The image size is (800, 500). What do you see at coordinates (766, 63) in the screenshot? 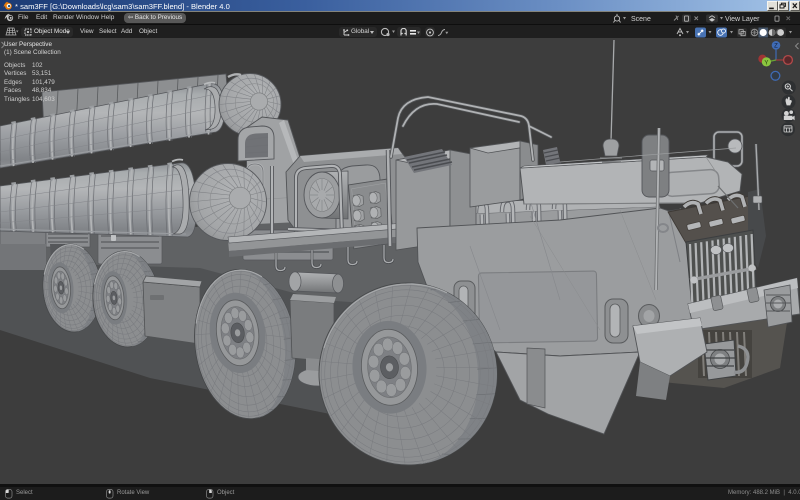
I see `svg-text: Y` at bounding box center [766, 63].